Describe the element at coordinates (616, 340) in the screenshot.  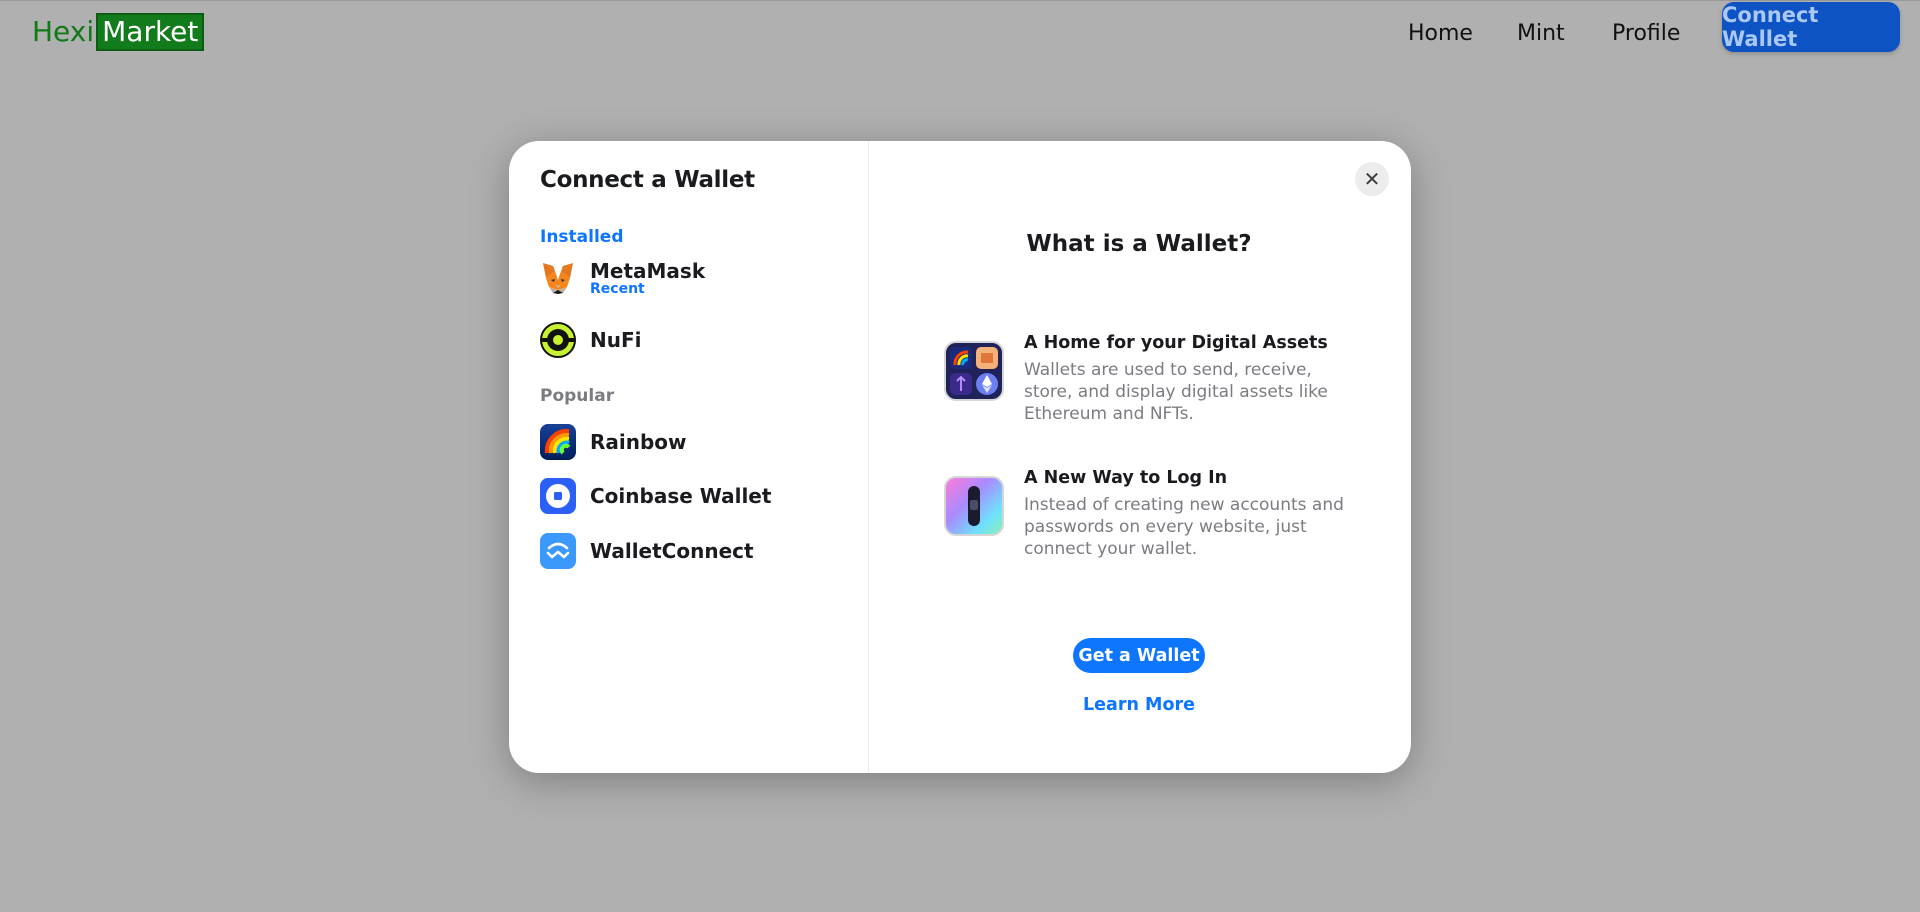
I see `wallet-name: NuFi` at that location.